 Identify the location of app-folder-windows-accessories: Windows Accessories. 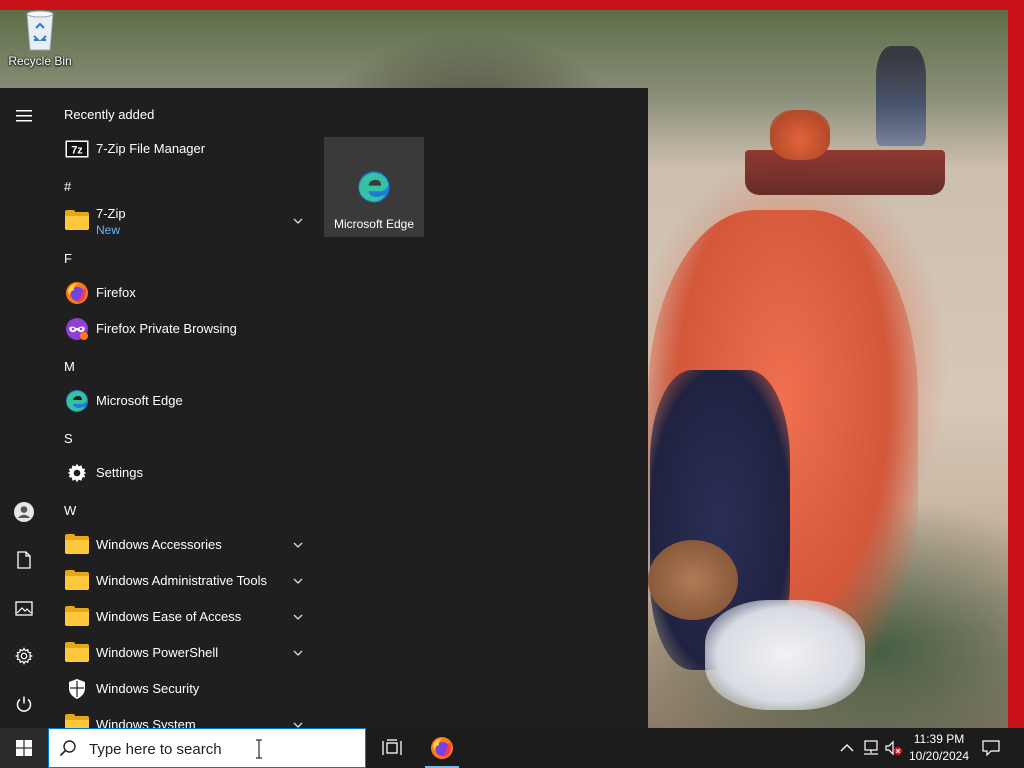
(179, 545).